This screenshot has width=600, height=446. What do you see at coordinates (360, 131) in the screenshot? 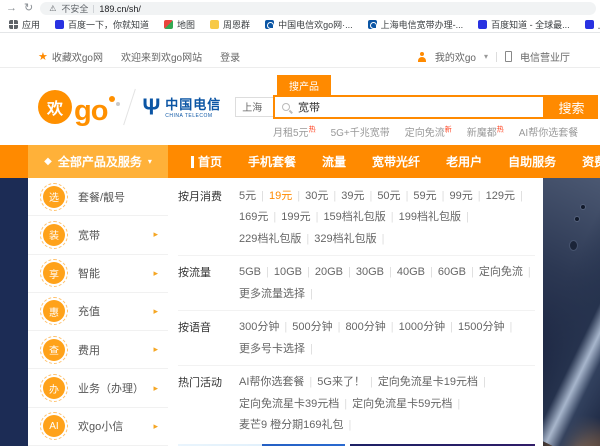
I see `hot-link: 5G+千兆宽带` at bounding box center [360, 131].